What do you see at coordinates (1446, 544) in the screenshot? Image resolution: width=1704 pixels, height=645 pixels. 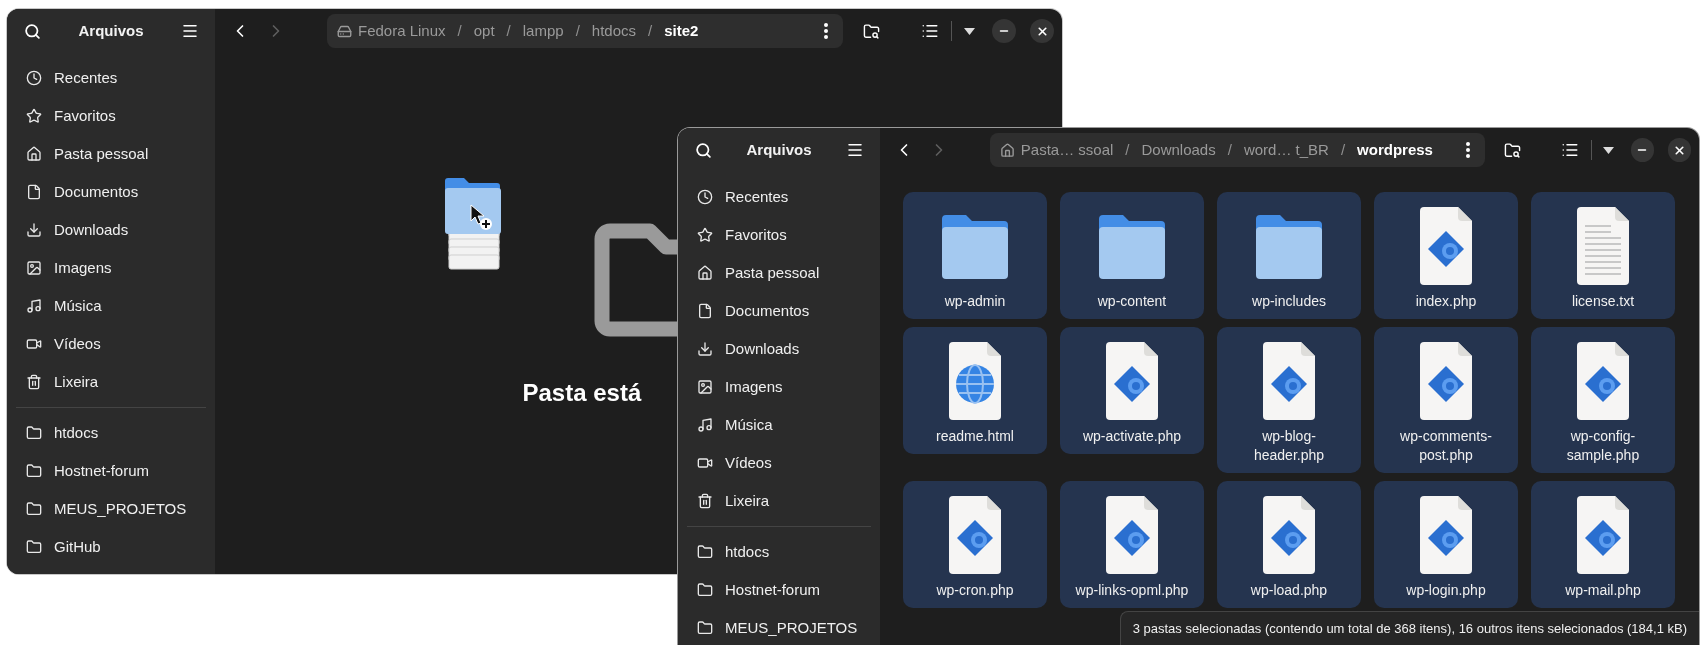 I see `file-tile: wp-login.php` at bounding box center [1446, 544].